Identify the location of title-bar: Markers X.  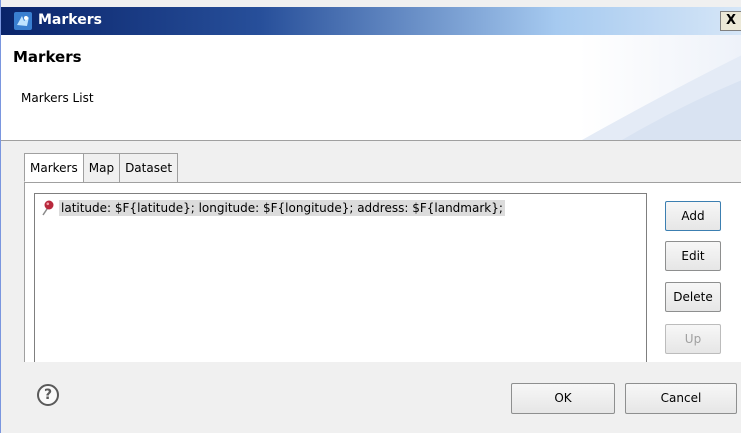
(371, 21).